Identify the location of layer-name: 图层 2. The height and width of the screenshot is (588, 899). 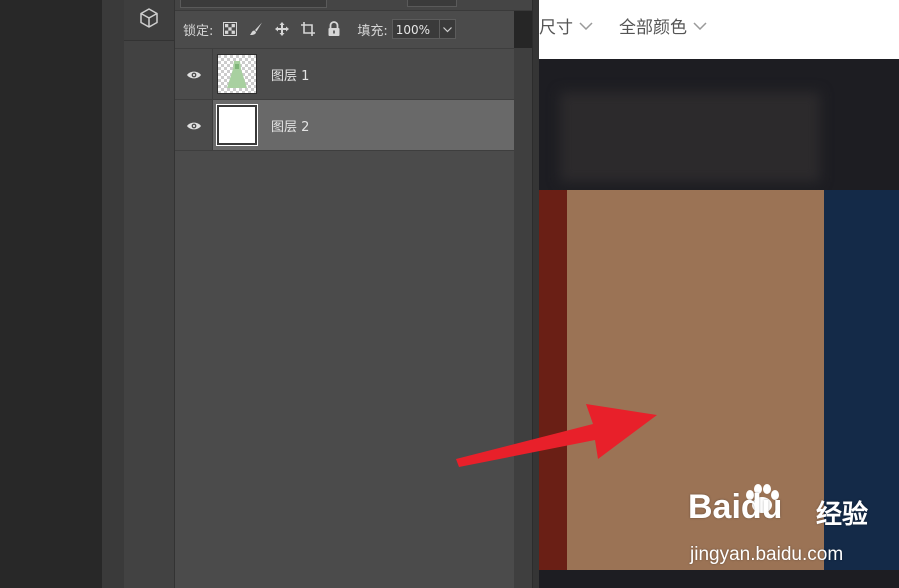
(290, 127).